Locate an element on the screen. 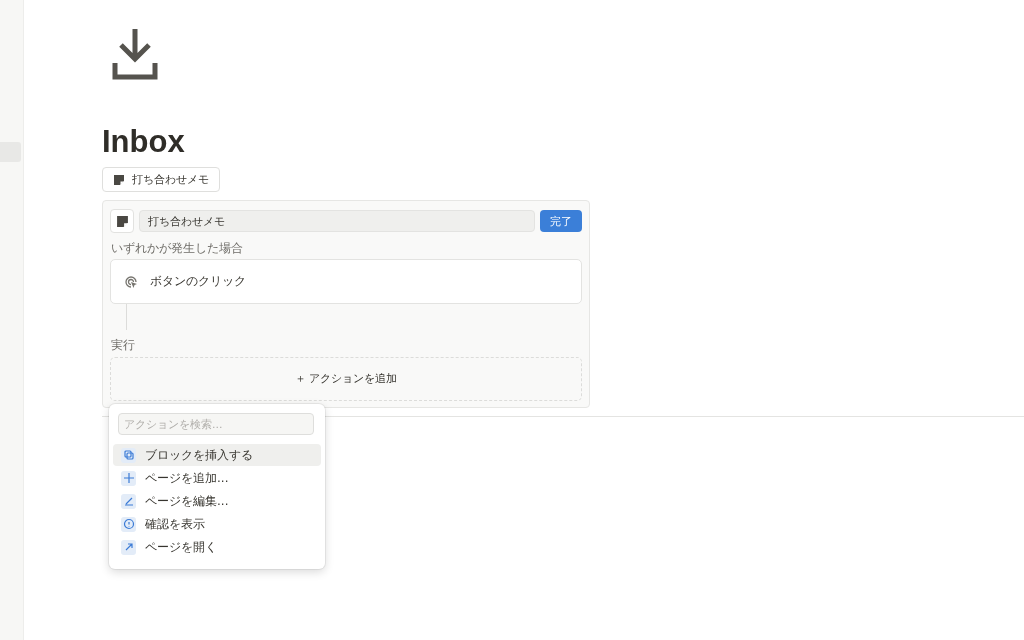 This screenshot has width=1024, height=640. trigger-card: ボタンのクリック is located at coordinates (346, 282).